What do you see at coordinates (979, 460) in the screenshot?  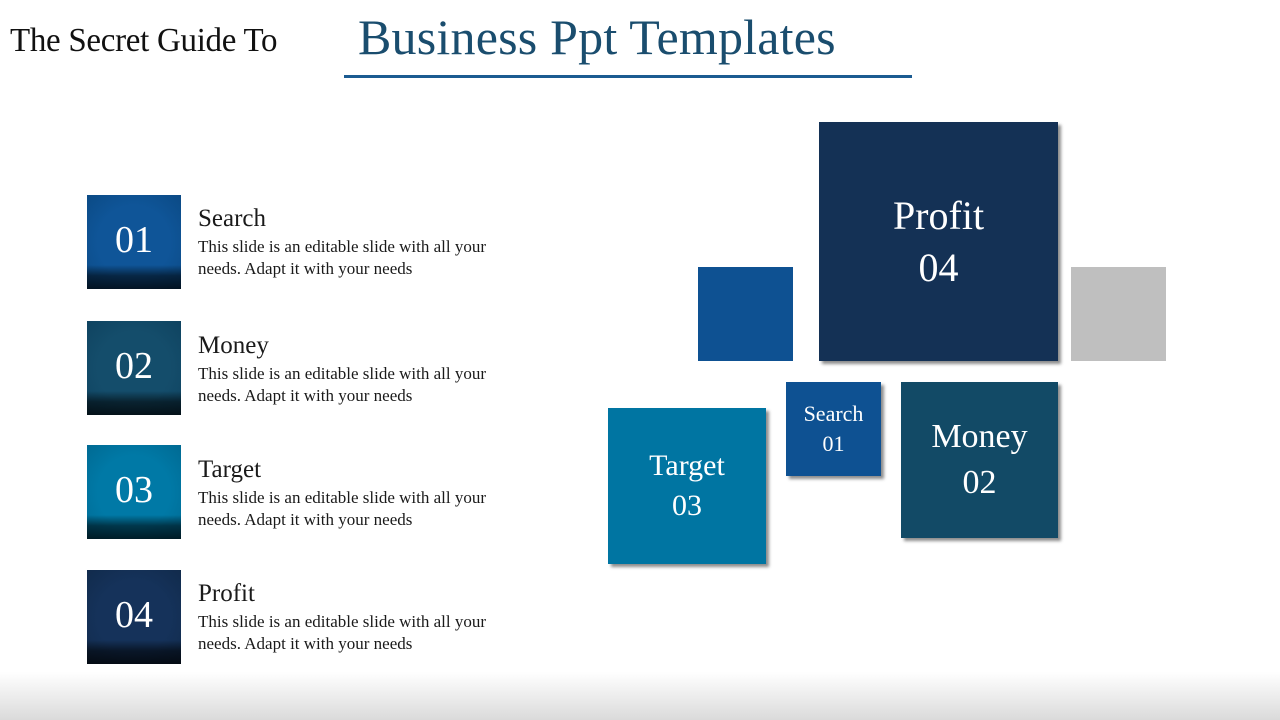 I see `tile-money: Money 02` at bounding box center [979, 460].